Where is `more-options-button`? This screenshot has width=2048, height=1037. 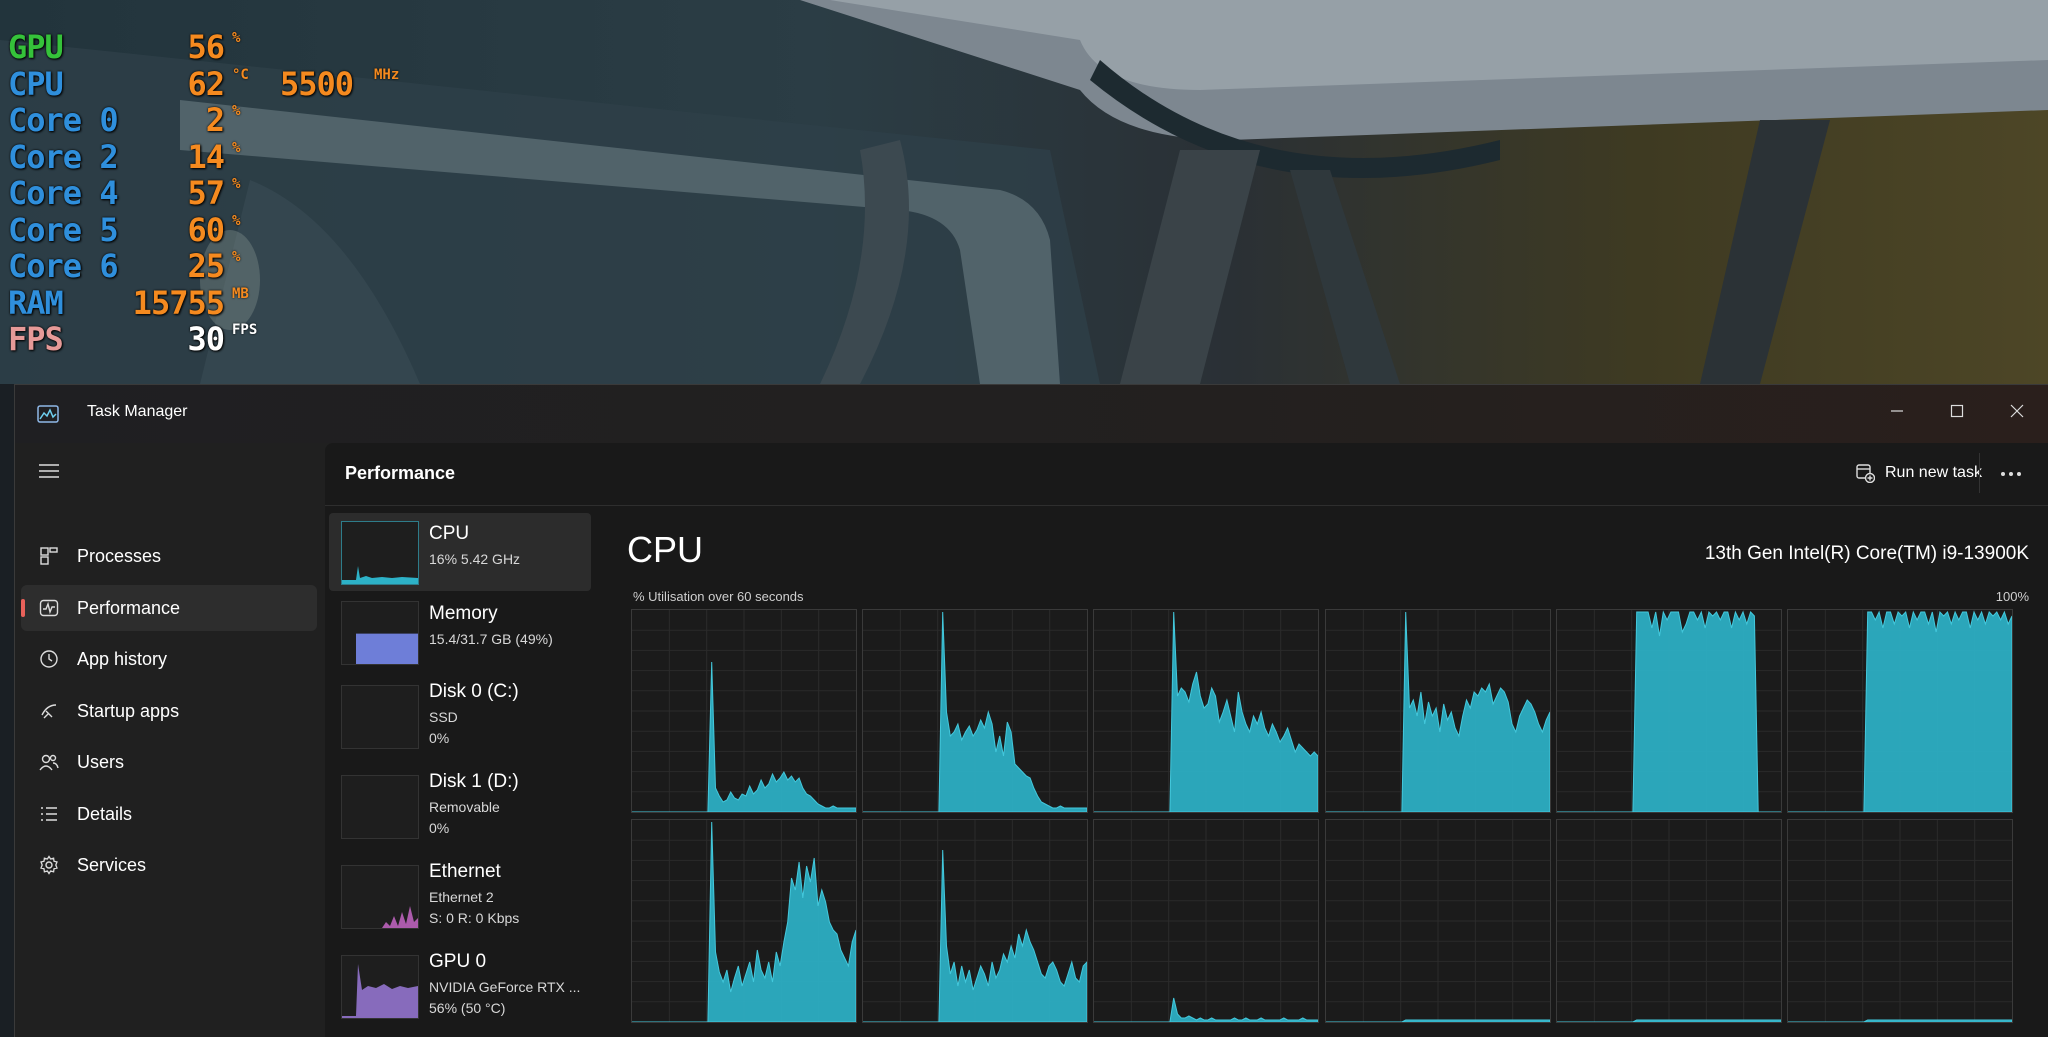
more-options-button is located at coordinates (2011, 474).